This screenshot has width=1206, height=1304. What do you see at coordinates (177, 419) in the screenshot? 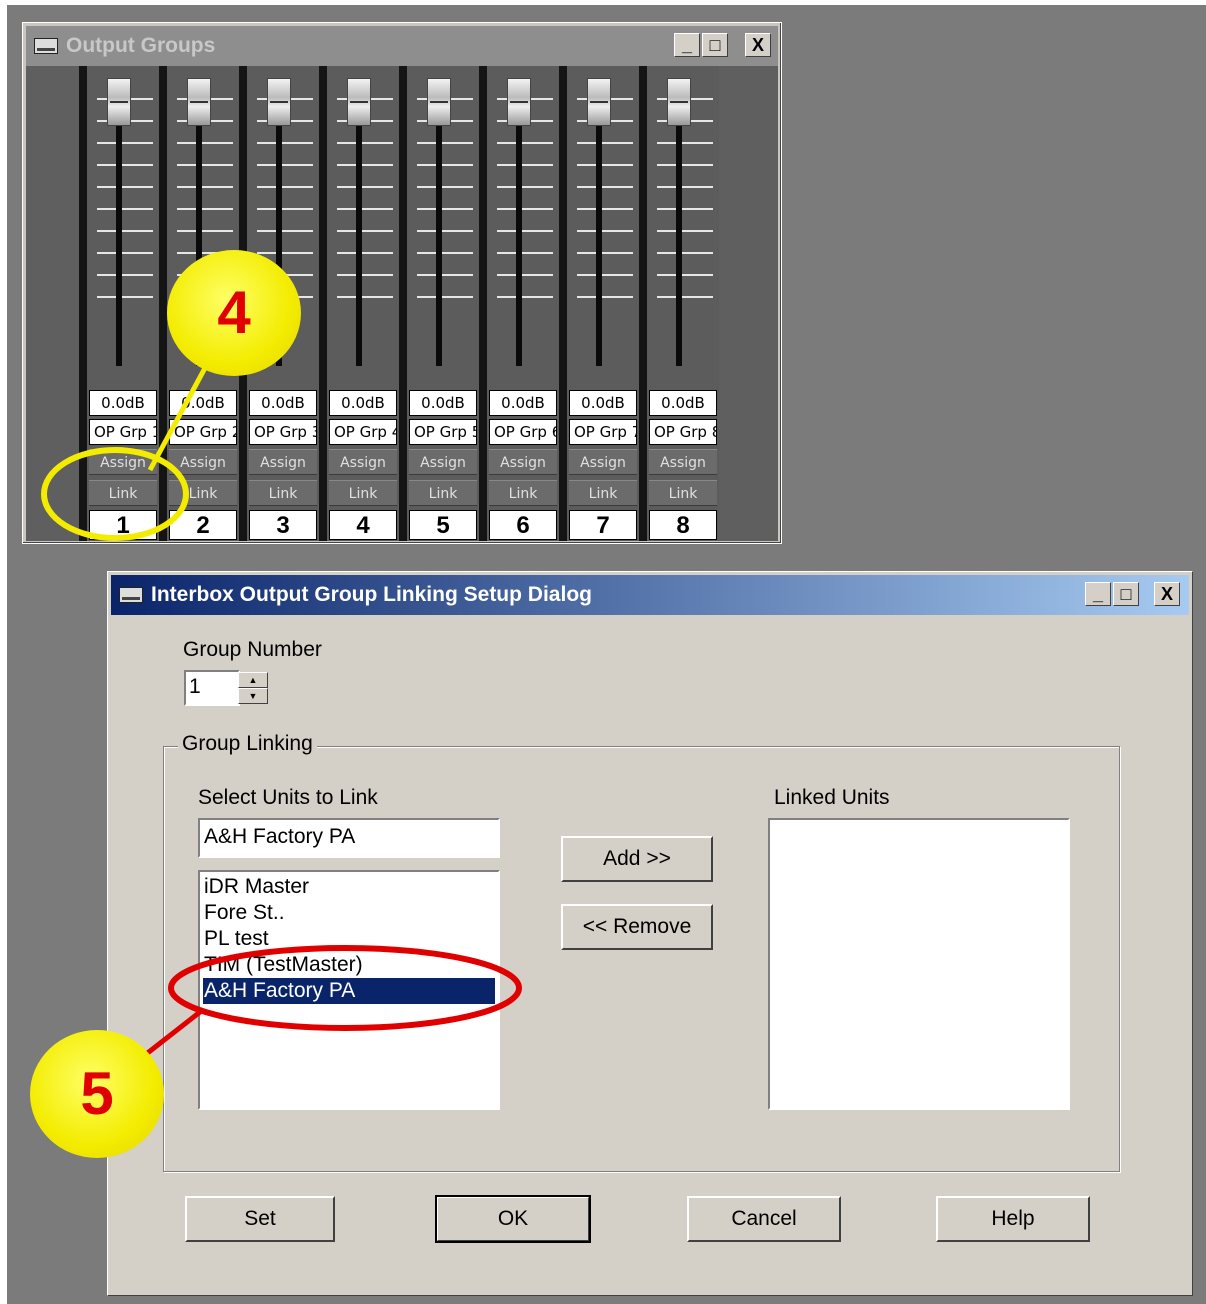
I see `callout-4-pointer` at bounding box center [177, 419].